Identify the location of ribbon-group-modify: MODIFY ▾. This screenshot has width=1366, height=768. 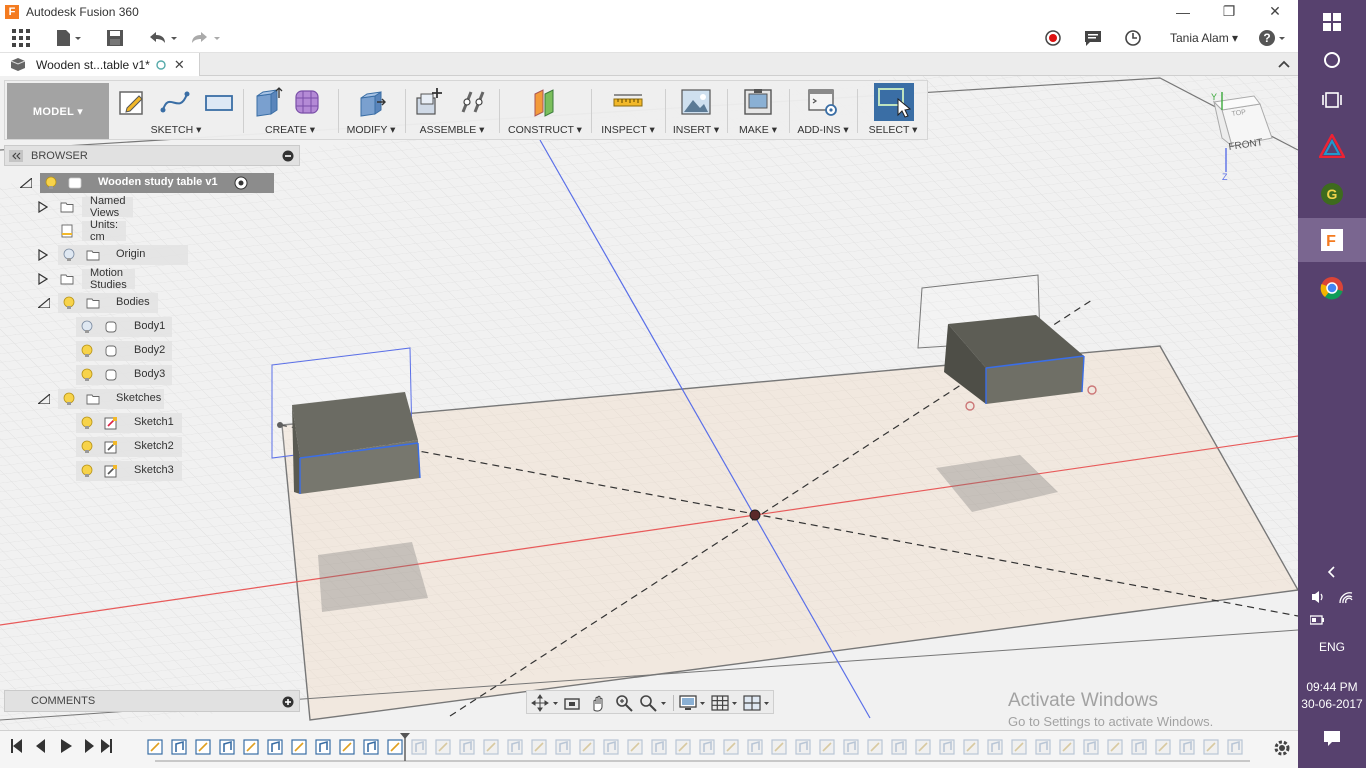
(371, 110).